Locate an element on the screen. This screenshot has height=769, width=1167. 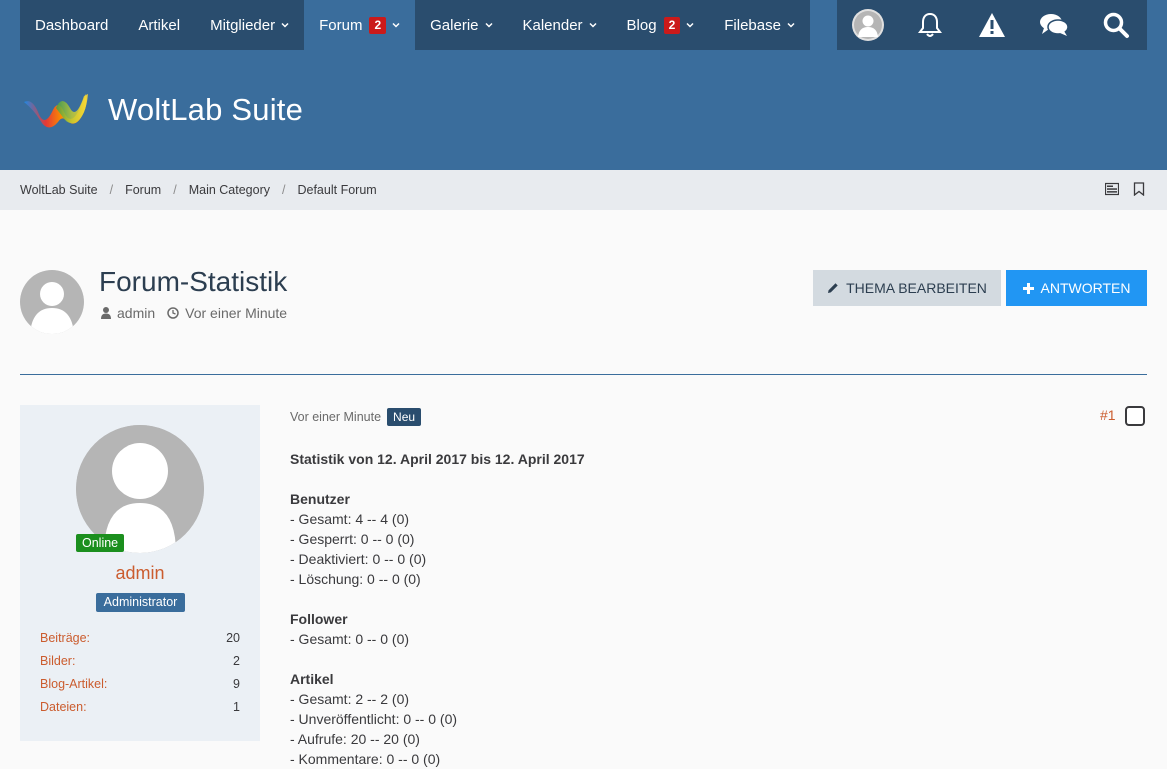
nav-item-mitglieder: Mitglieder is located at coordinates (249, 25).